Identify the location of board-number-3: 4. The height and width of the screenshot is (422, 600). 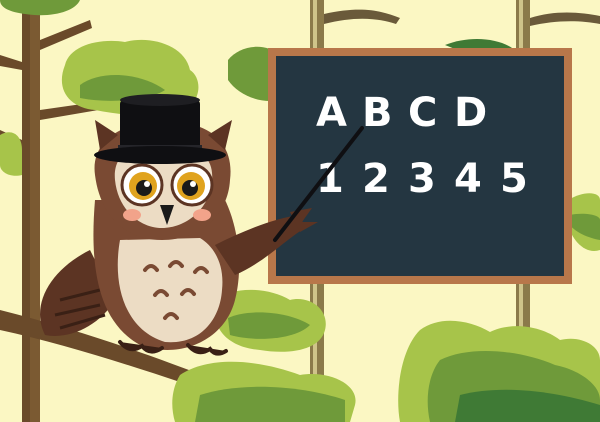
(468, 179).